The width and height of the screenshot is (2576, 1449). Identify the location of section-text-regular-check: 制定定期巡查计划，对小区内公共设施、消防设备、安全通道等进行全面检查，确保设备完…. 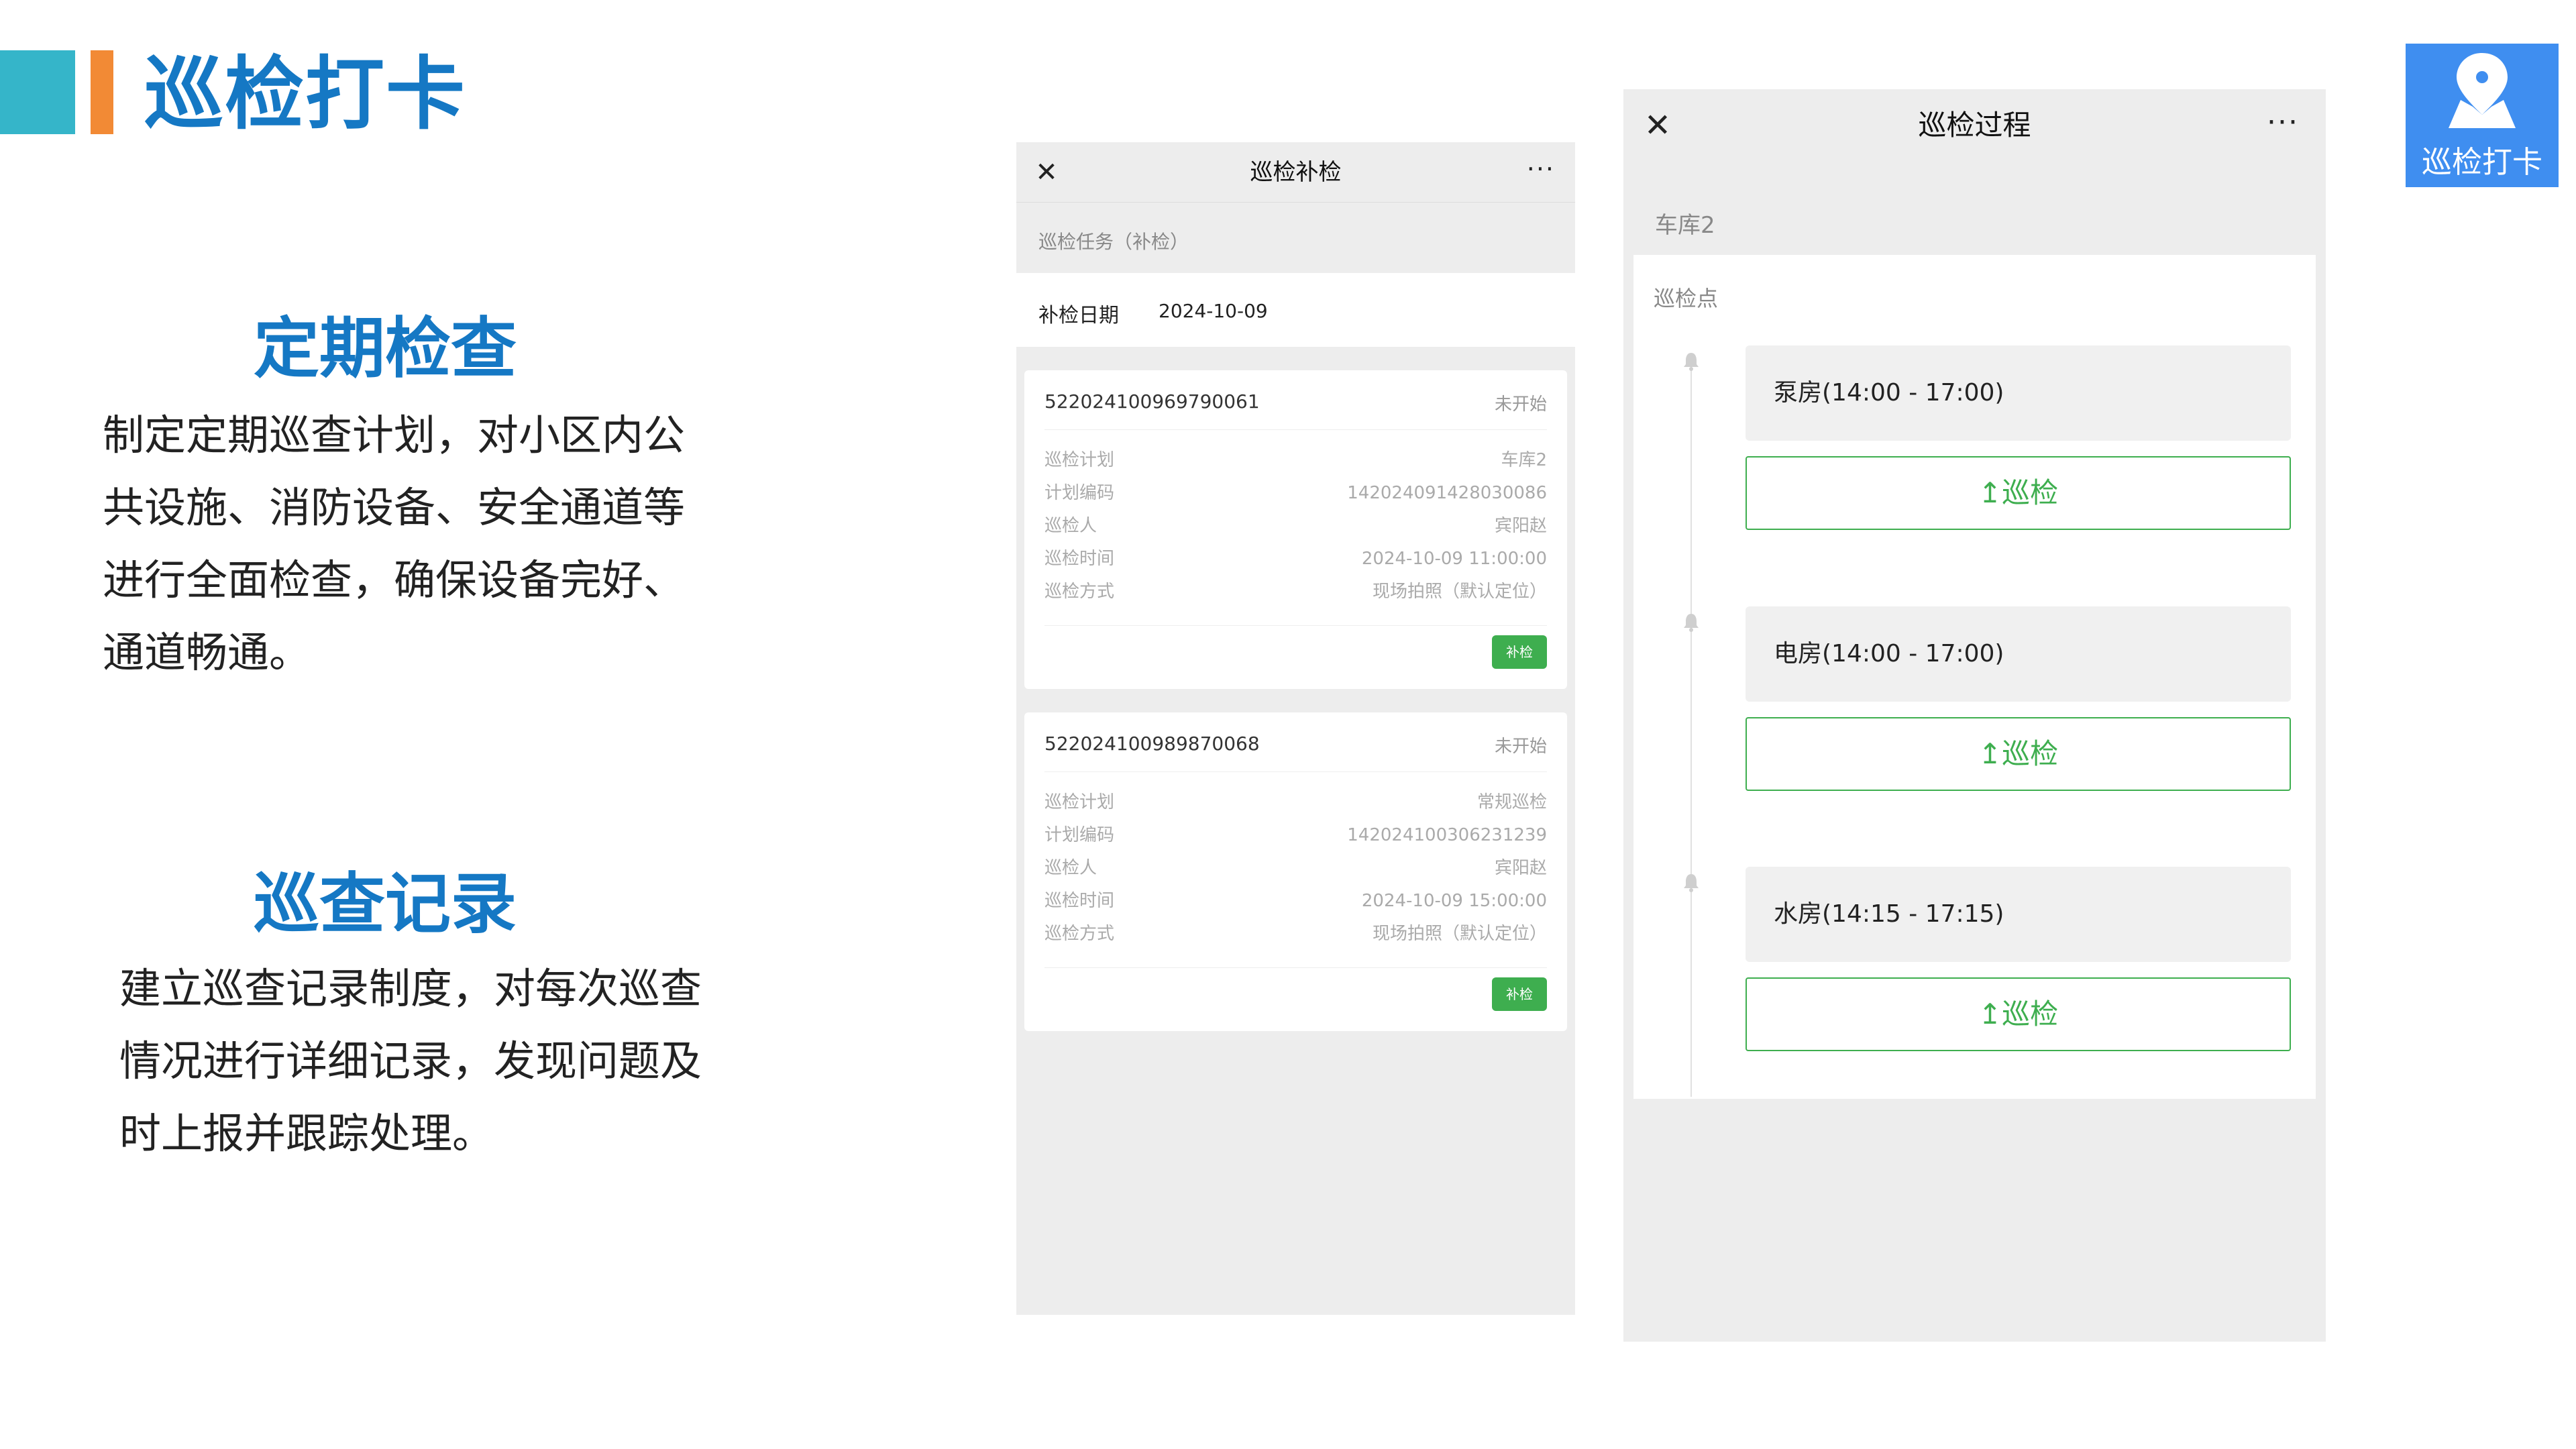
(394, 544).